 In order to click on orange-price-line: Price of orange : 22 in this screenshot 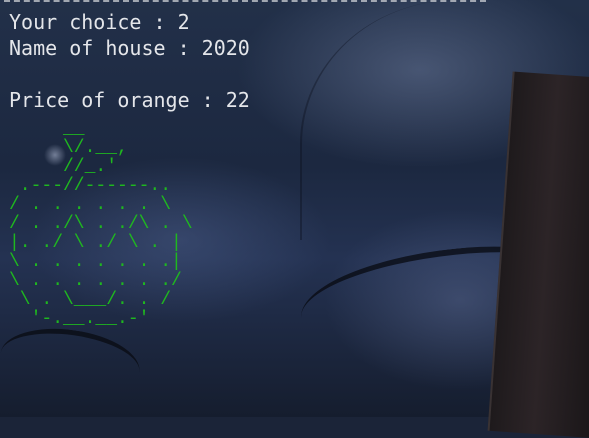, I will do `click(129, 100)`.